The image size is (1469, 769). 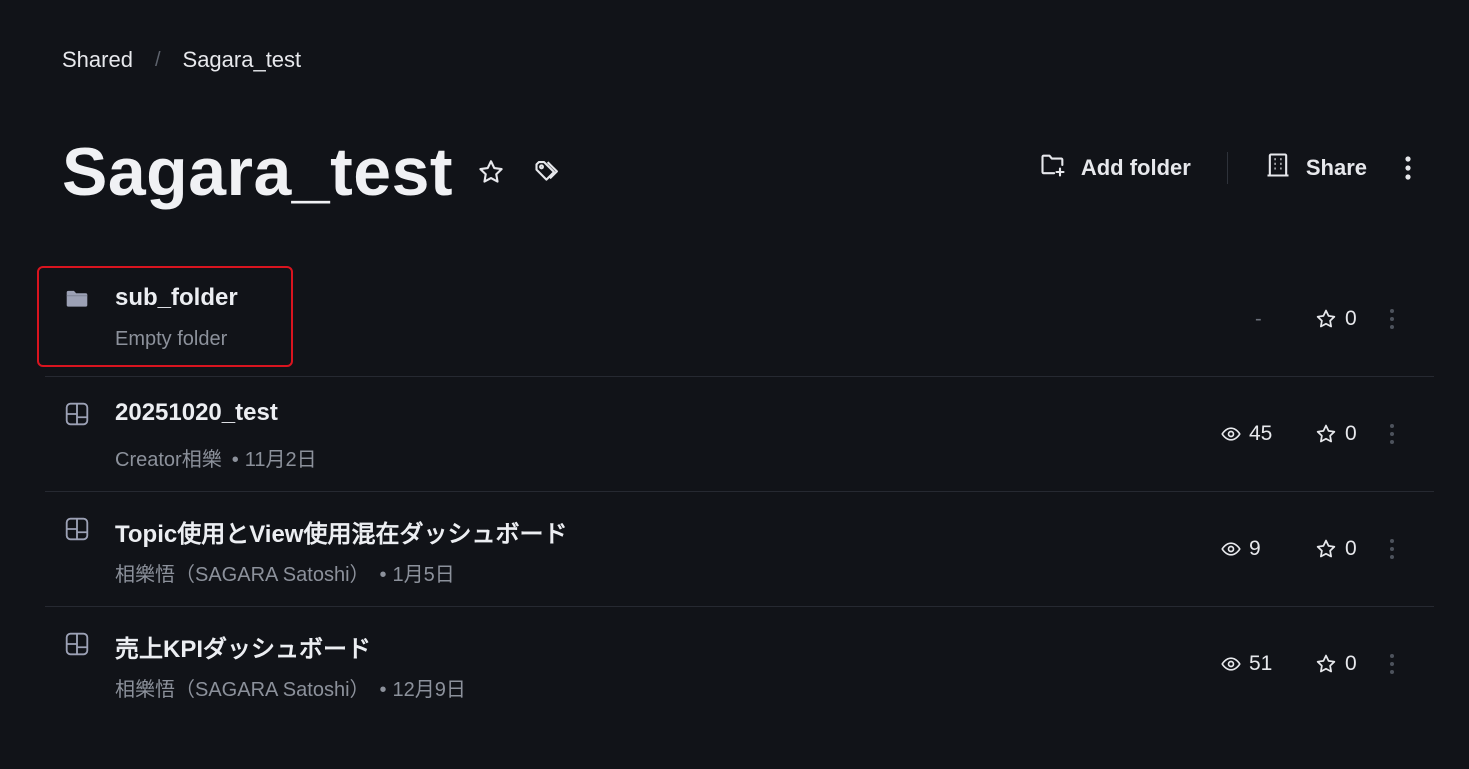 I want to click on actions-divider, so click(x=1227, y=168).